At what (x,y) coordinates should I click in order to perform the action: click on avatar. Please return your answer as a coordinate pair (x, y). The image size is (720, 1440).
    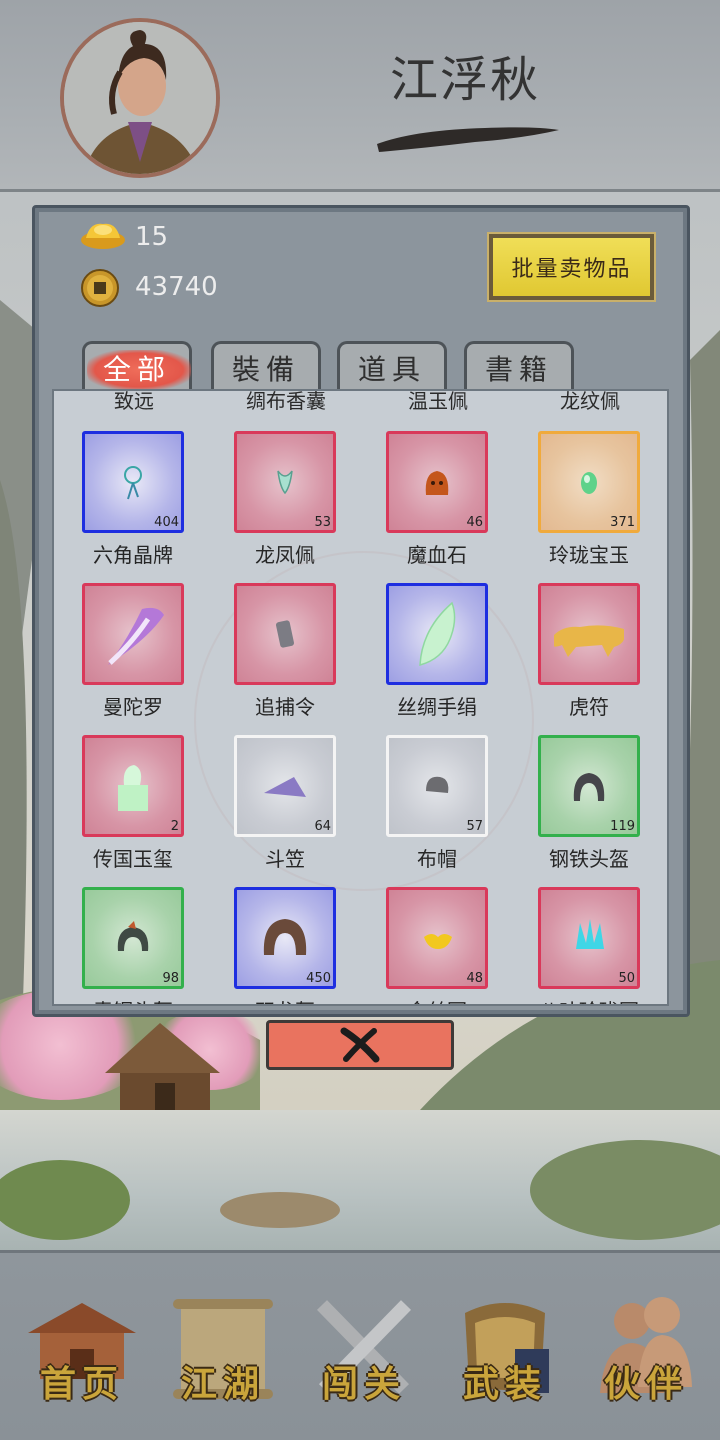
    Looking at the image, I should click on (140, 98).